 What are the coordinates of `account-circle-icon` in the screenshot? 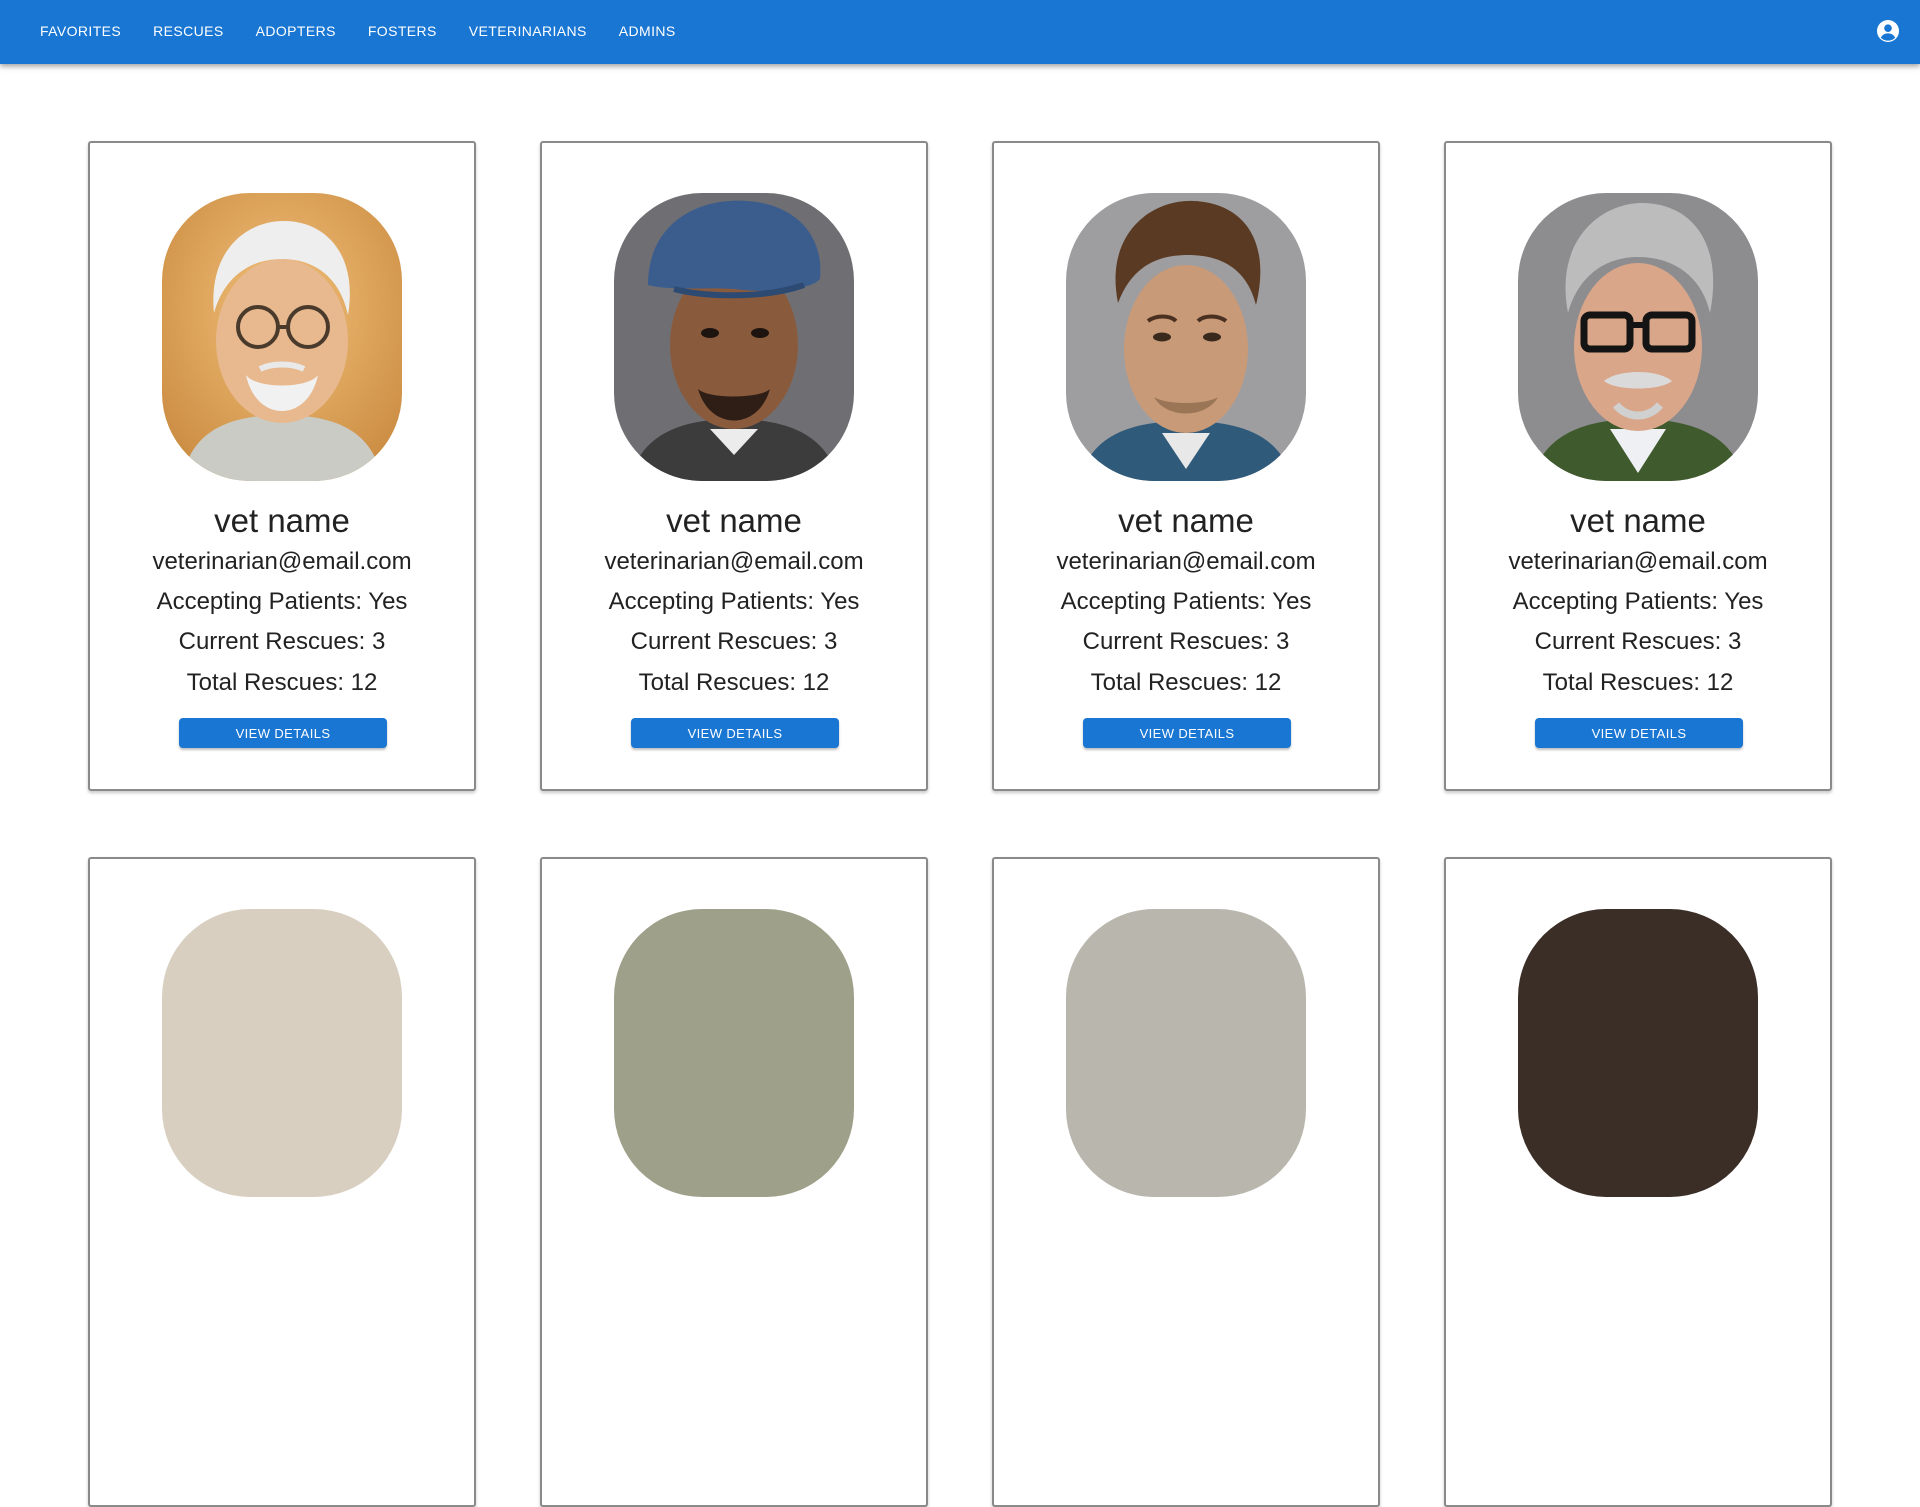 It's located at (1888, 31).